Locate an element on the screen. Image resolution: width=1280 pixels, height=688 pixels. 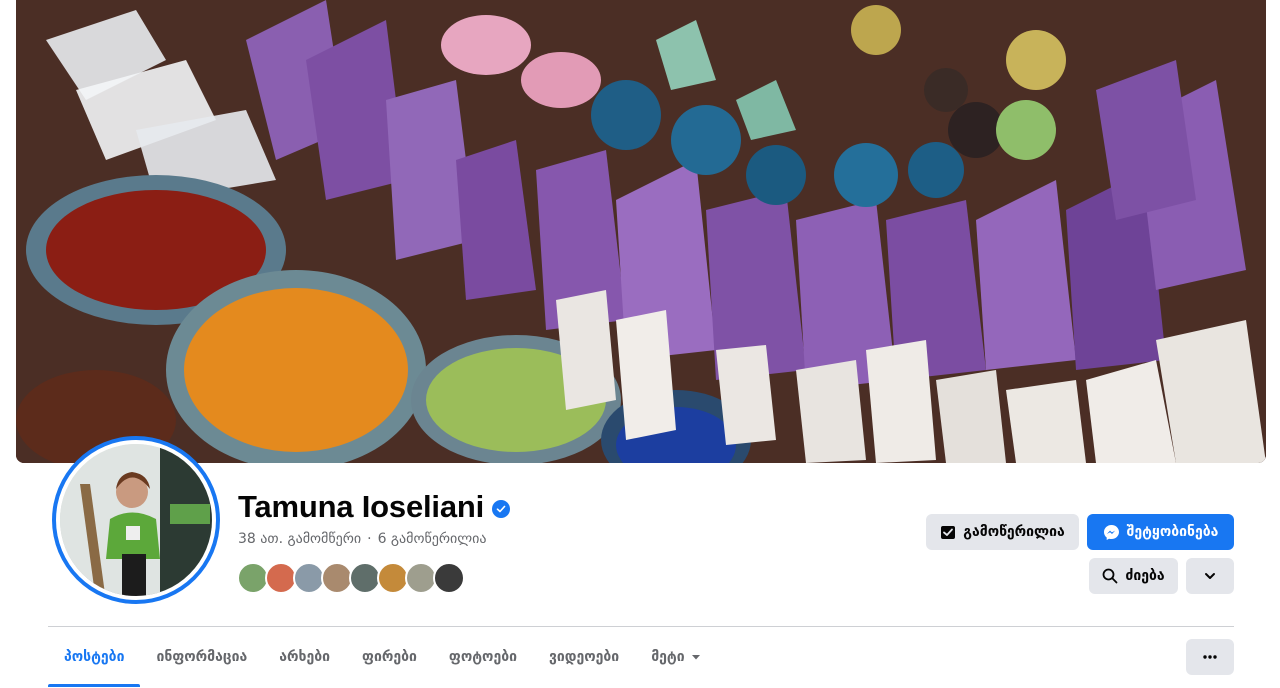
avatar-border is located at coordinates (136, 520).